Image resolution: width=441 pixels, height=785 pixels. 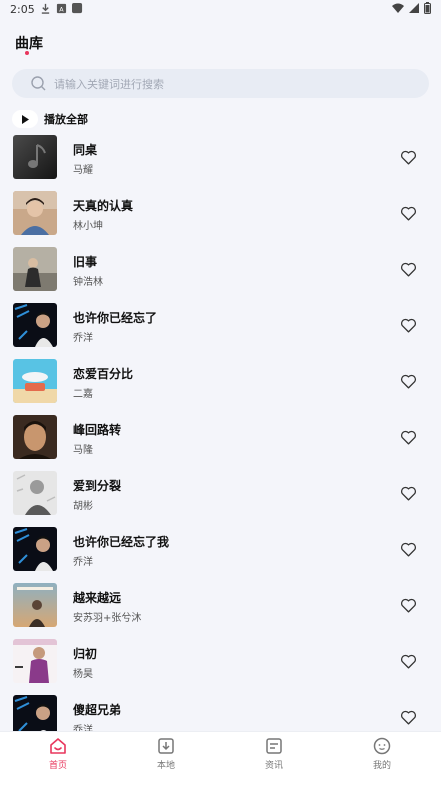 I want to click on download-icon, so click(x=166, y=746).